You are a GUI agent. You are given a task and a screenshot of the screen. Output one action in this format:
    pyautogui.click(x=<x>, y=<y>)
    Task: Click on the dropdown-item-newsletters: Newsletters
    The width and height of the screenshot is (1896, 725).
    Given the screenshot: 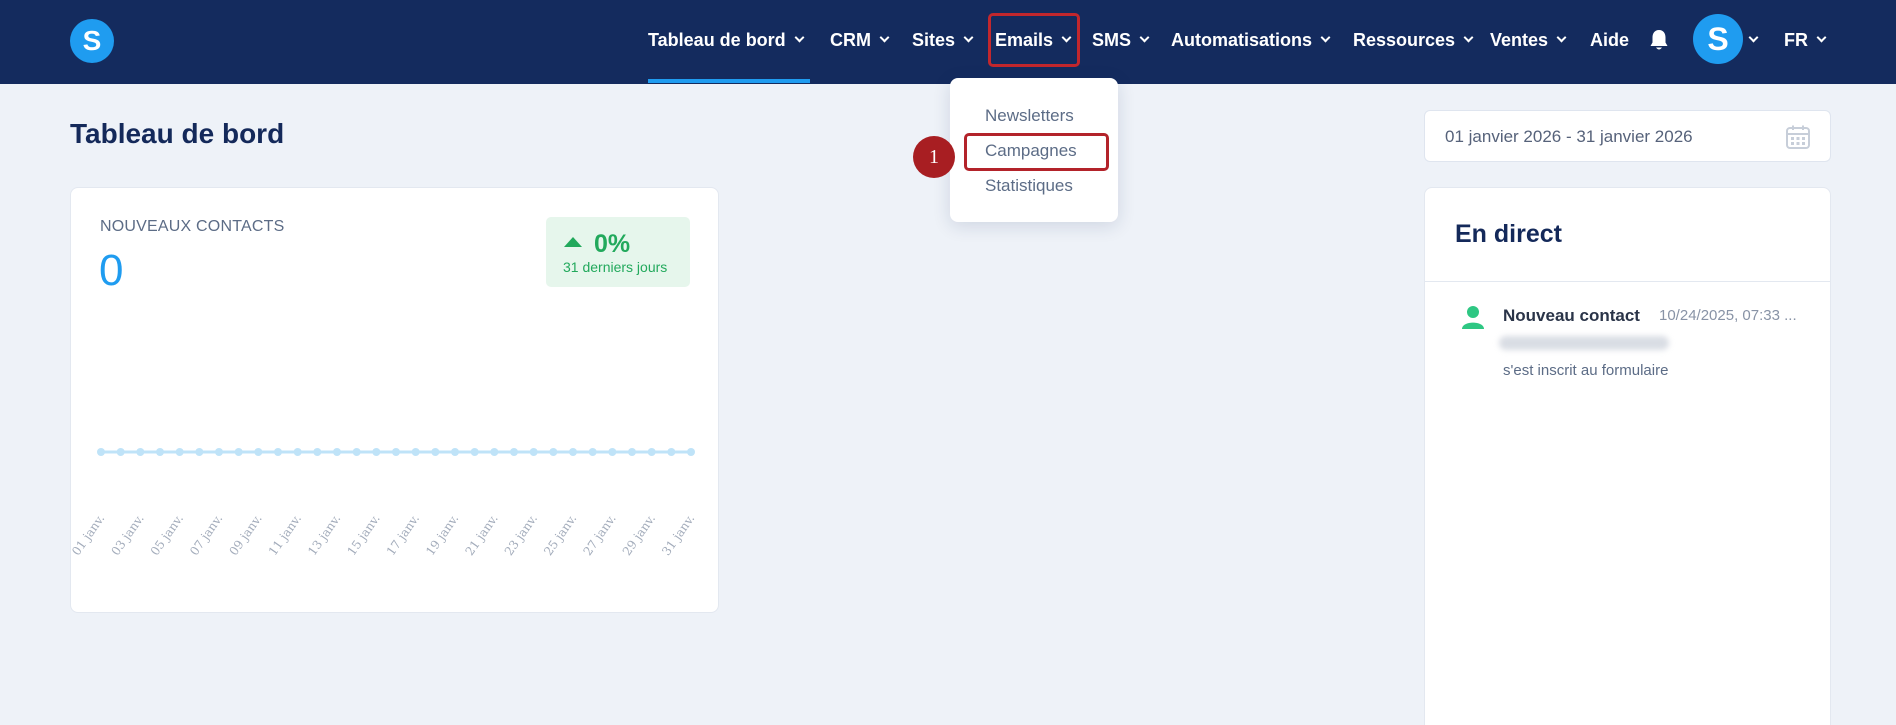 What is the action you would take?
    pyautogui.click(x=1029, y=116)
    